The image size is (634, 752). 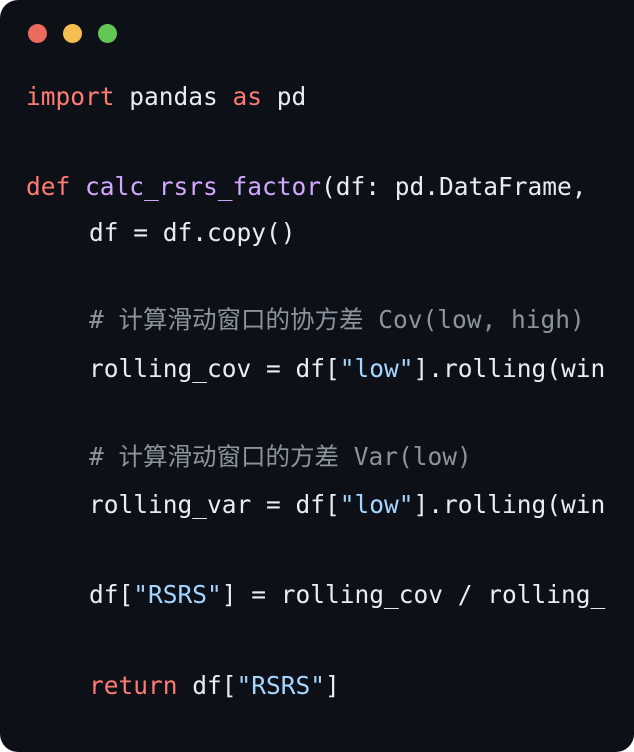 I want to click on rsrs-string: "RSRS", so click(x=177, y=594).